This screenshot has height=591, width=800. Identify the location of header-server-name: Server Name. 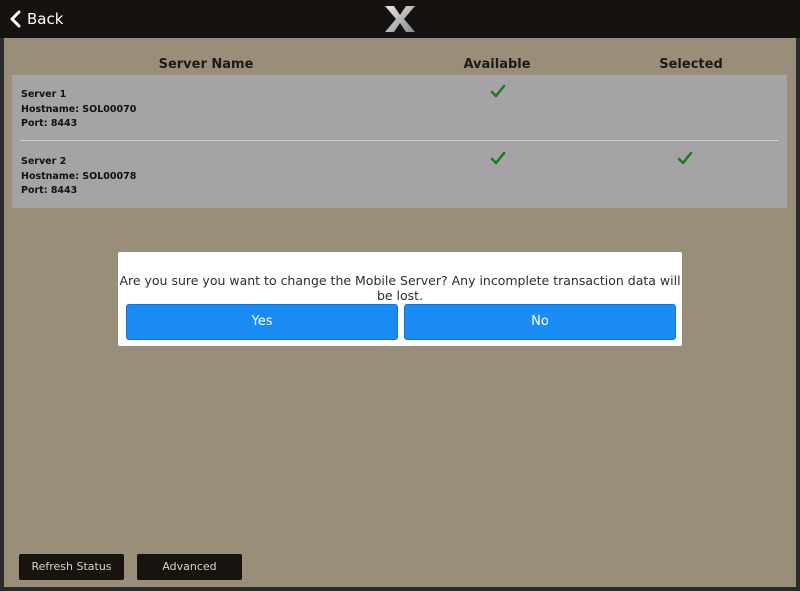
(206, 64).